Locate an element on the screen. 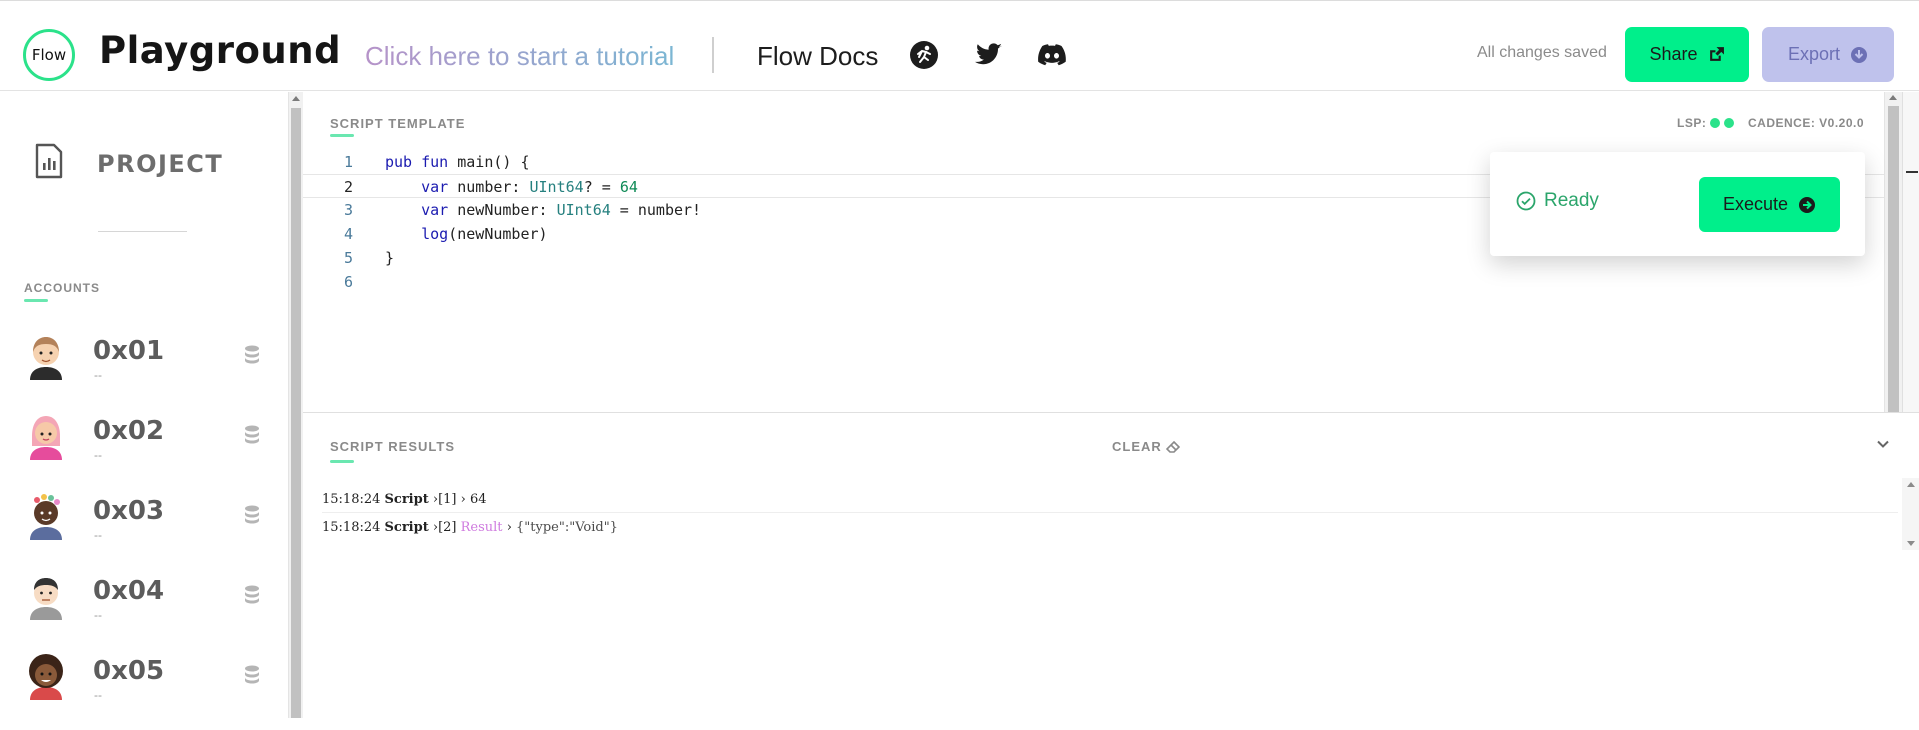 The image size is (1919, 730). chevron-down-icon is located at coordinates (1883, 446).